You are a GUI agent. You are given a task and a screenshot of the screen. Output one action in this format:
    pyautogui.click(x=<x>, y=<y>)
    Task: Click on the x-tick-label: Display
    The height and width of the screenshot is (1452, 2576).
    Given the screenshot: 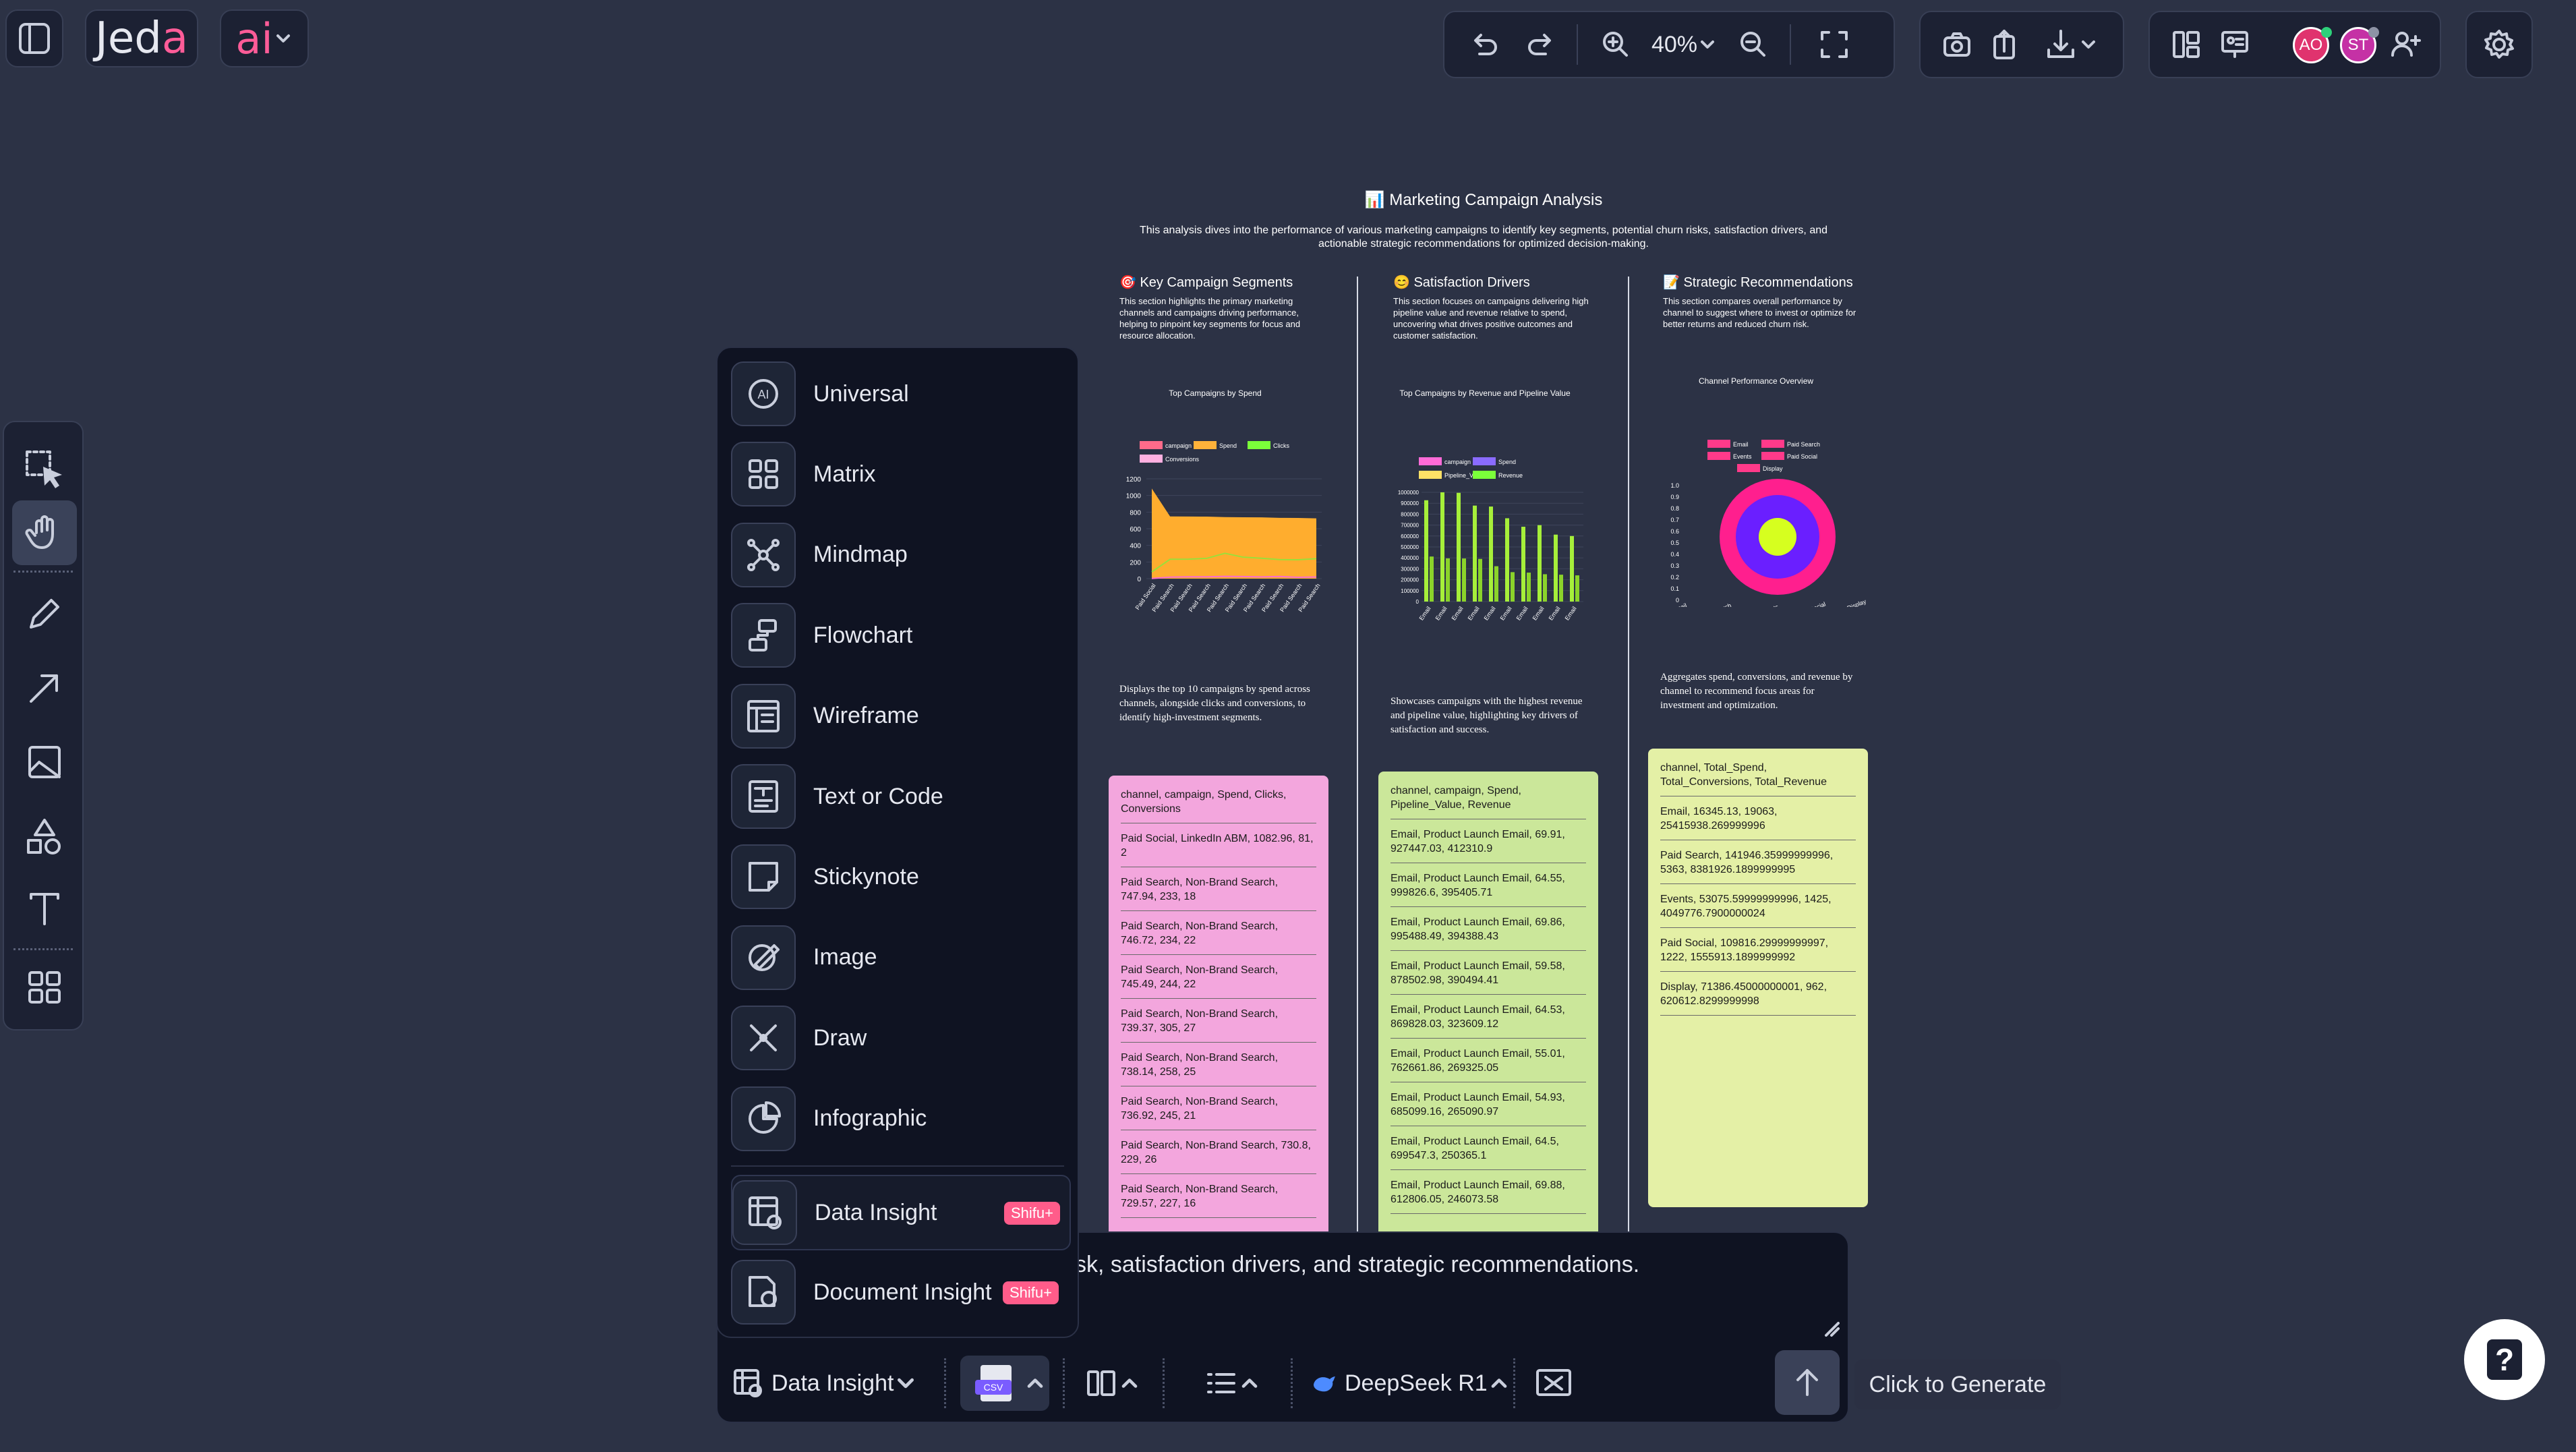 What is the action you would take?
    pyautogui.click(x=1857, y=602)
    